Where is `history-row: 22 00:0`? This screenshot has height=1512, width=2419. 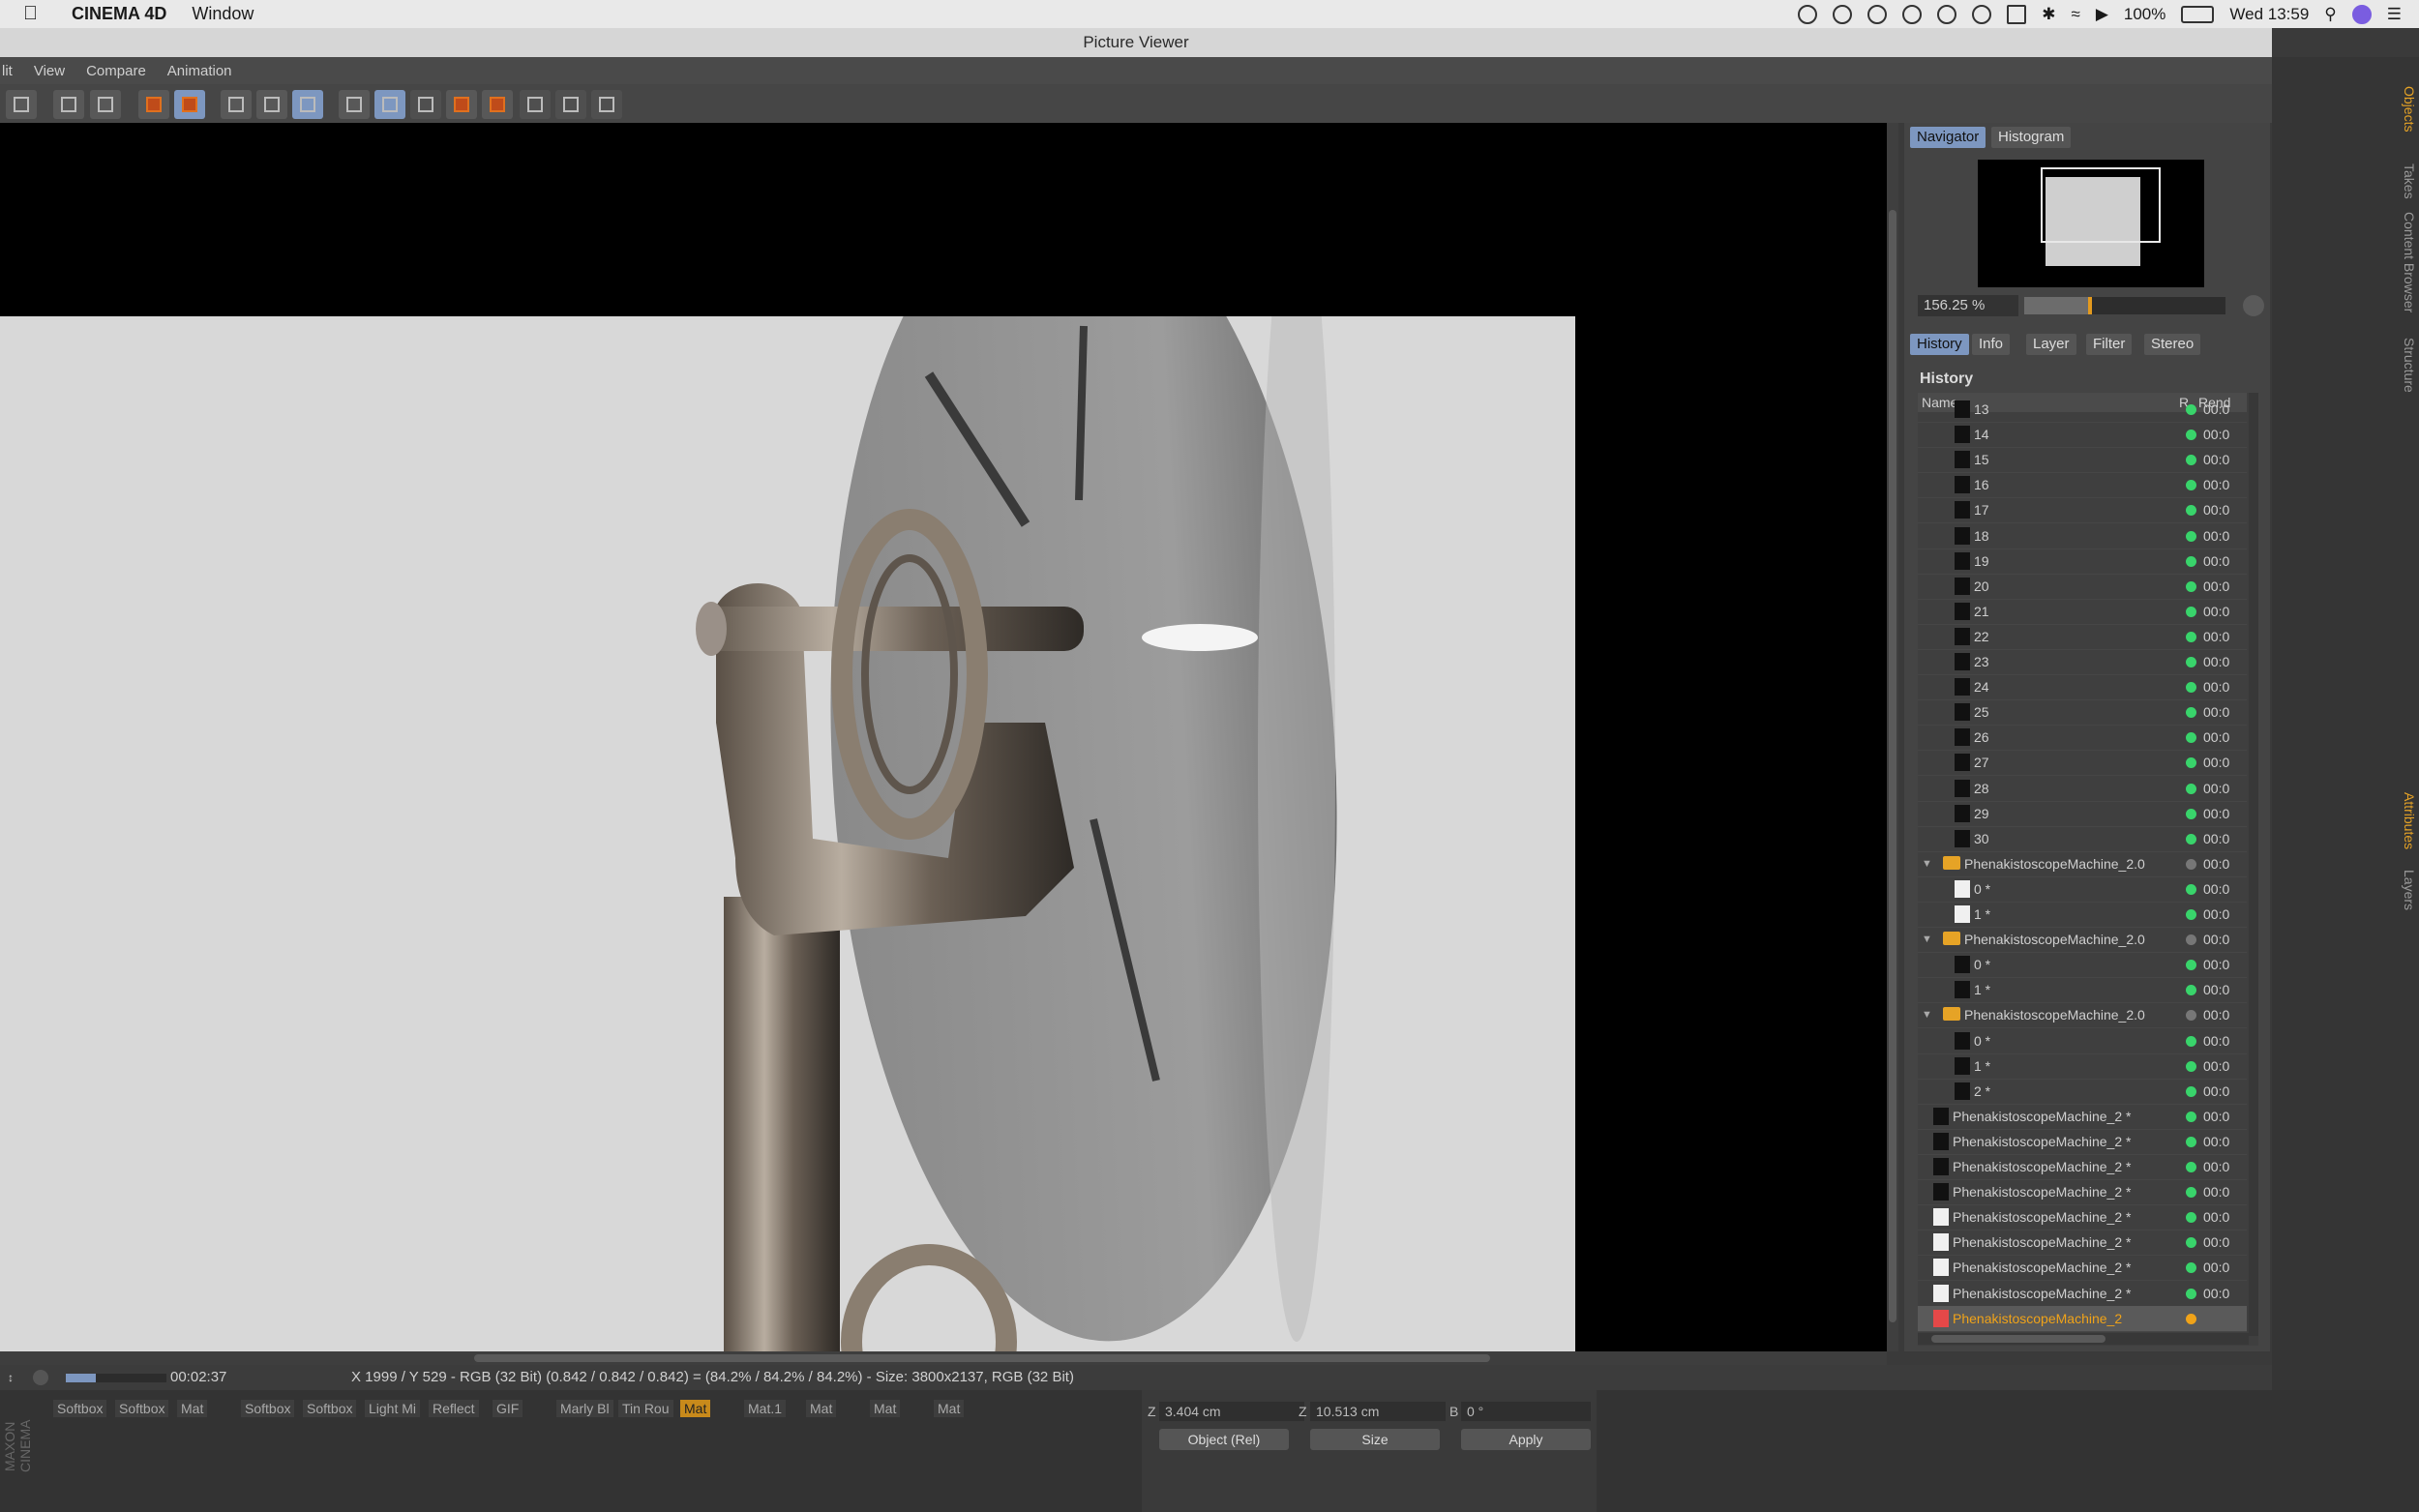
history-row: 22 00:0 is located at coordinates (2082, 637).